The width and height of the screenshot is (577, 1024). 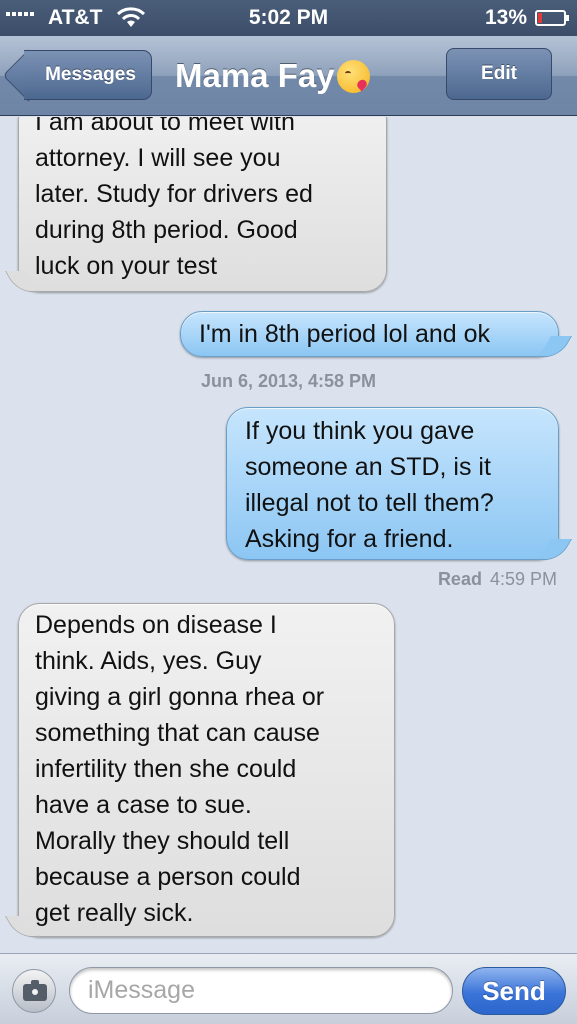 I want to click on read-receipt: Read 4:59 PM, so click(x=497, y=579).